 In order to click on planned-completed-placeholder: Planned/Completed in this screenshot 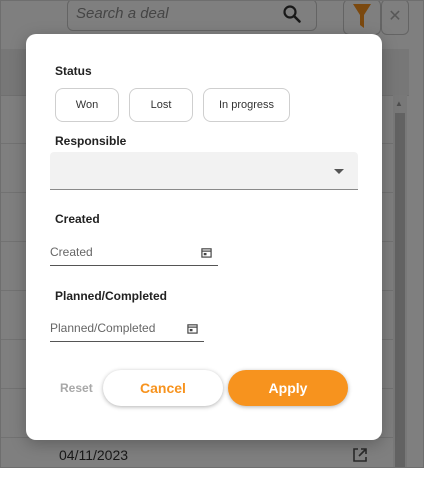, I will do `click(103, 328)`.